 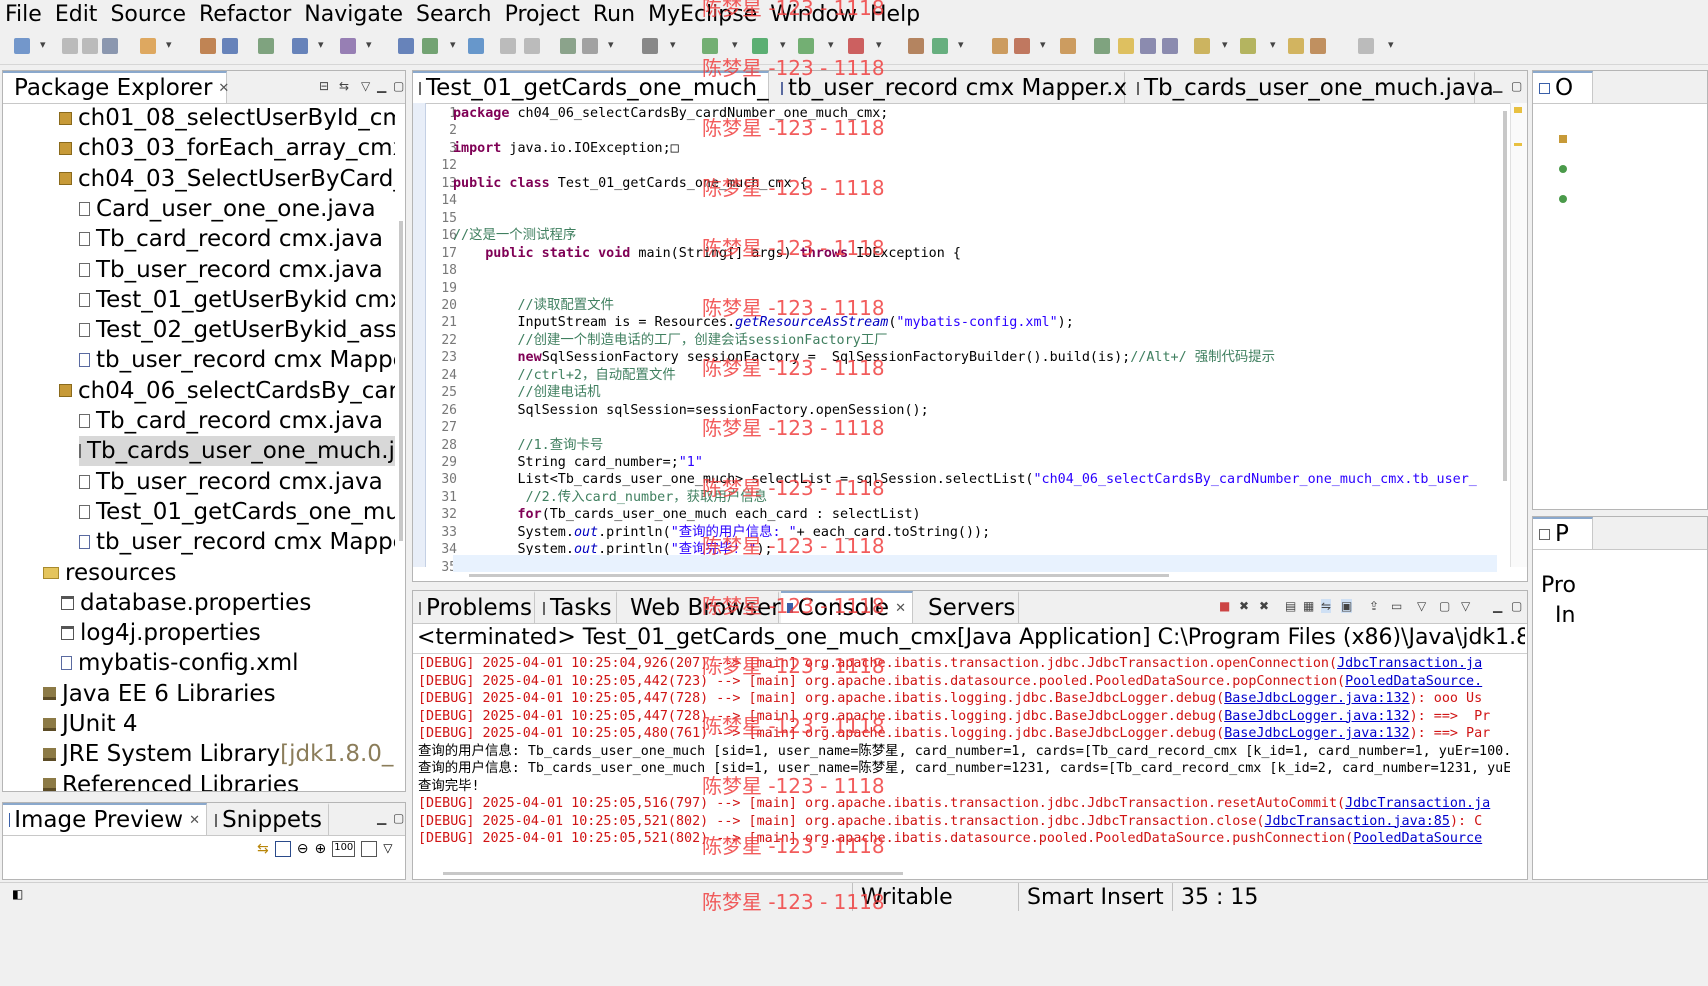 What do you see at coordinates (324, 86) in the screenshot?
I see `collapse-all-icon: ⊟` at bounding box center [324, 86].